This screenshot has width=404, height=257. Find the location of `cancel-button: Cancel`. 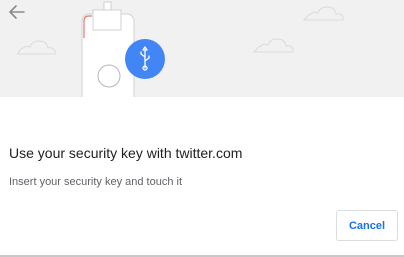

cancel-button: Cancel is located at coordinates (367, 225).